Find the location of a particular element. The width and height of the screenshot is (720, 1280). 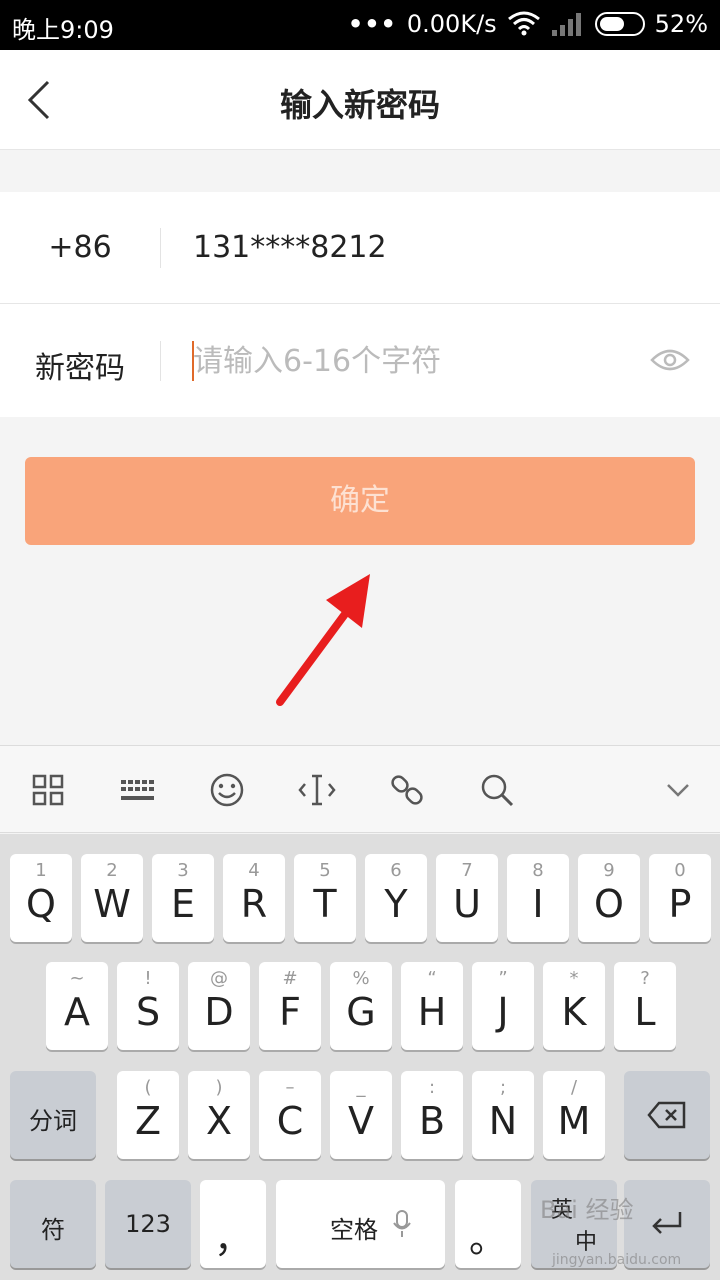

divider is located at coordinates (160, 248).